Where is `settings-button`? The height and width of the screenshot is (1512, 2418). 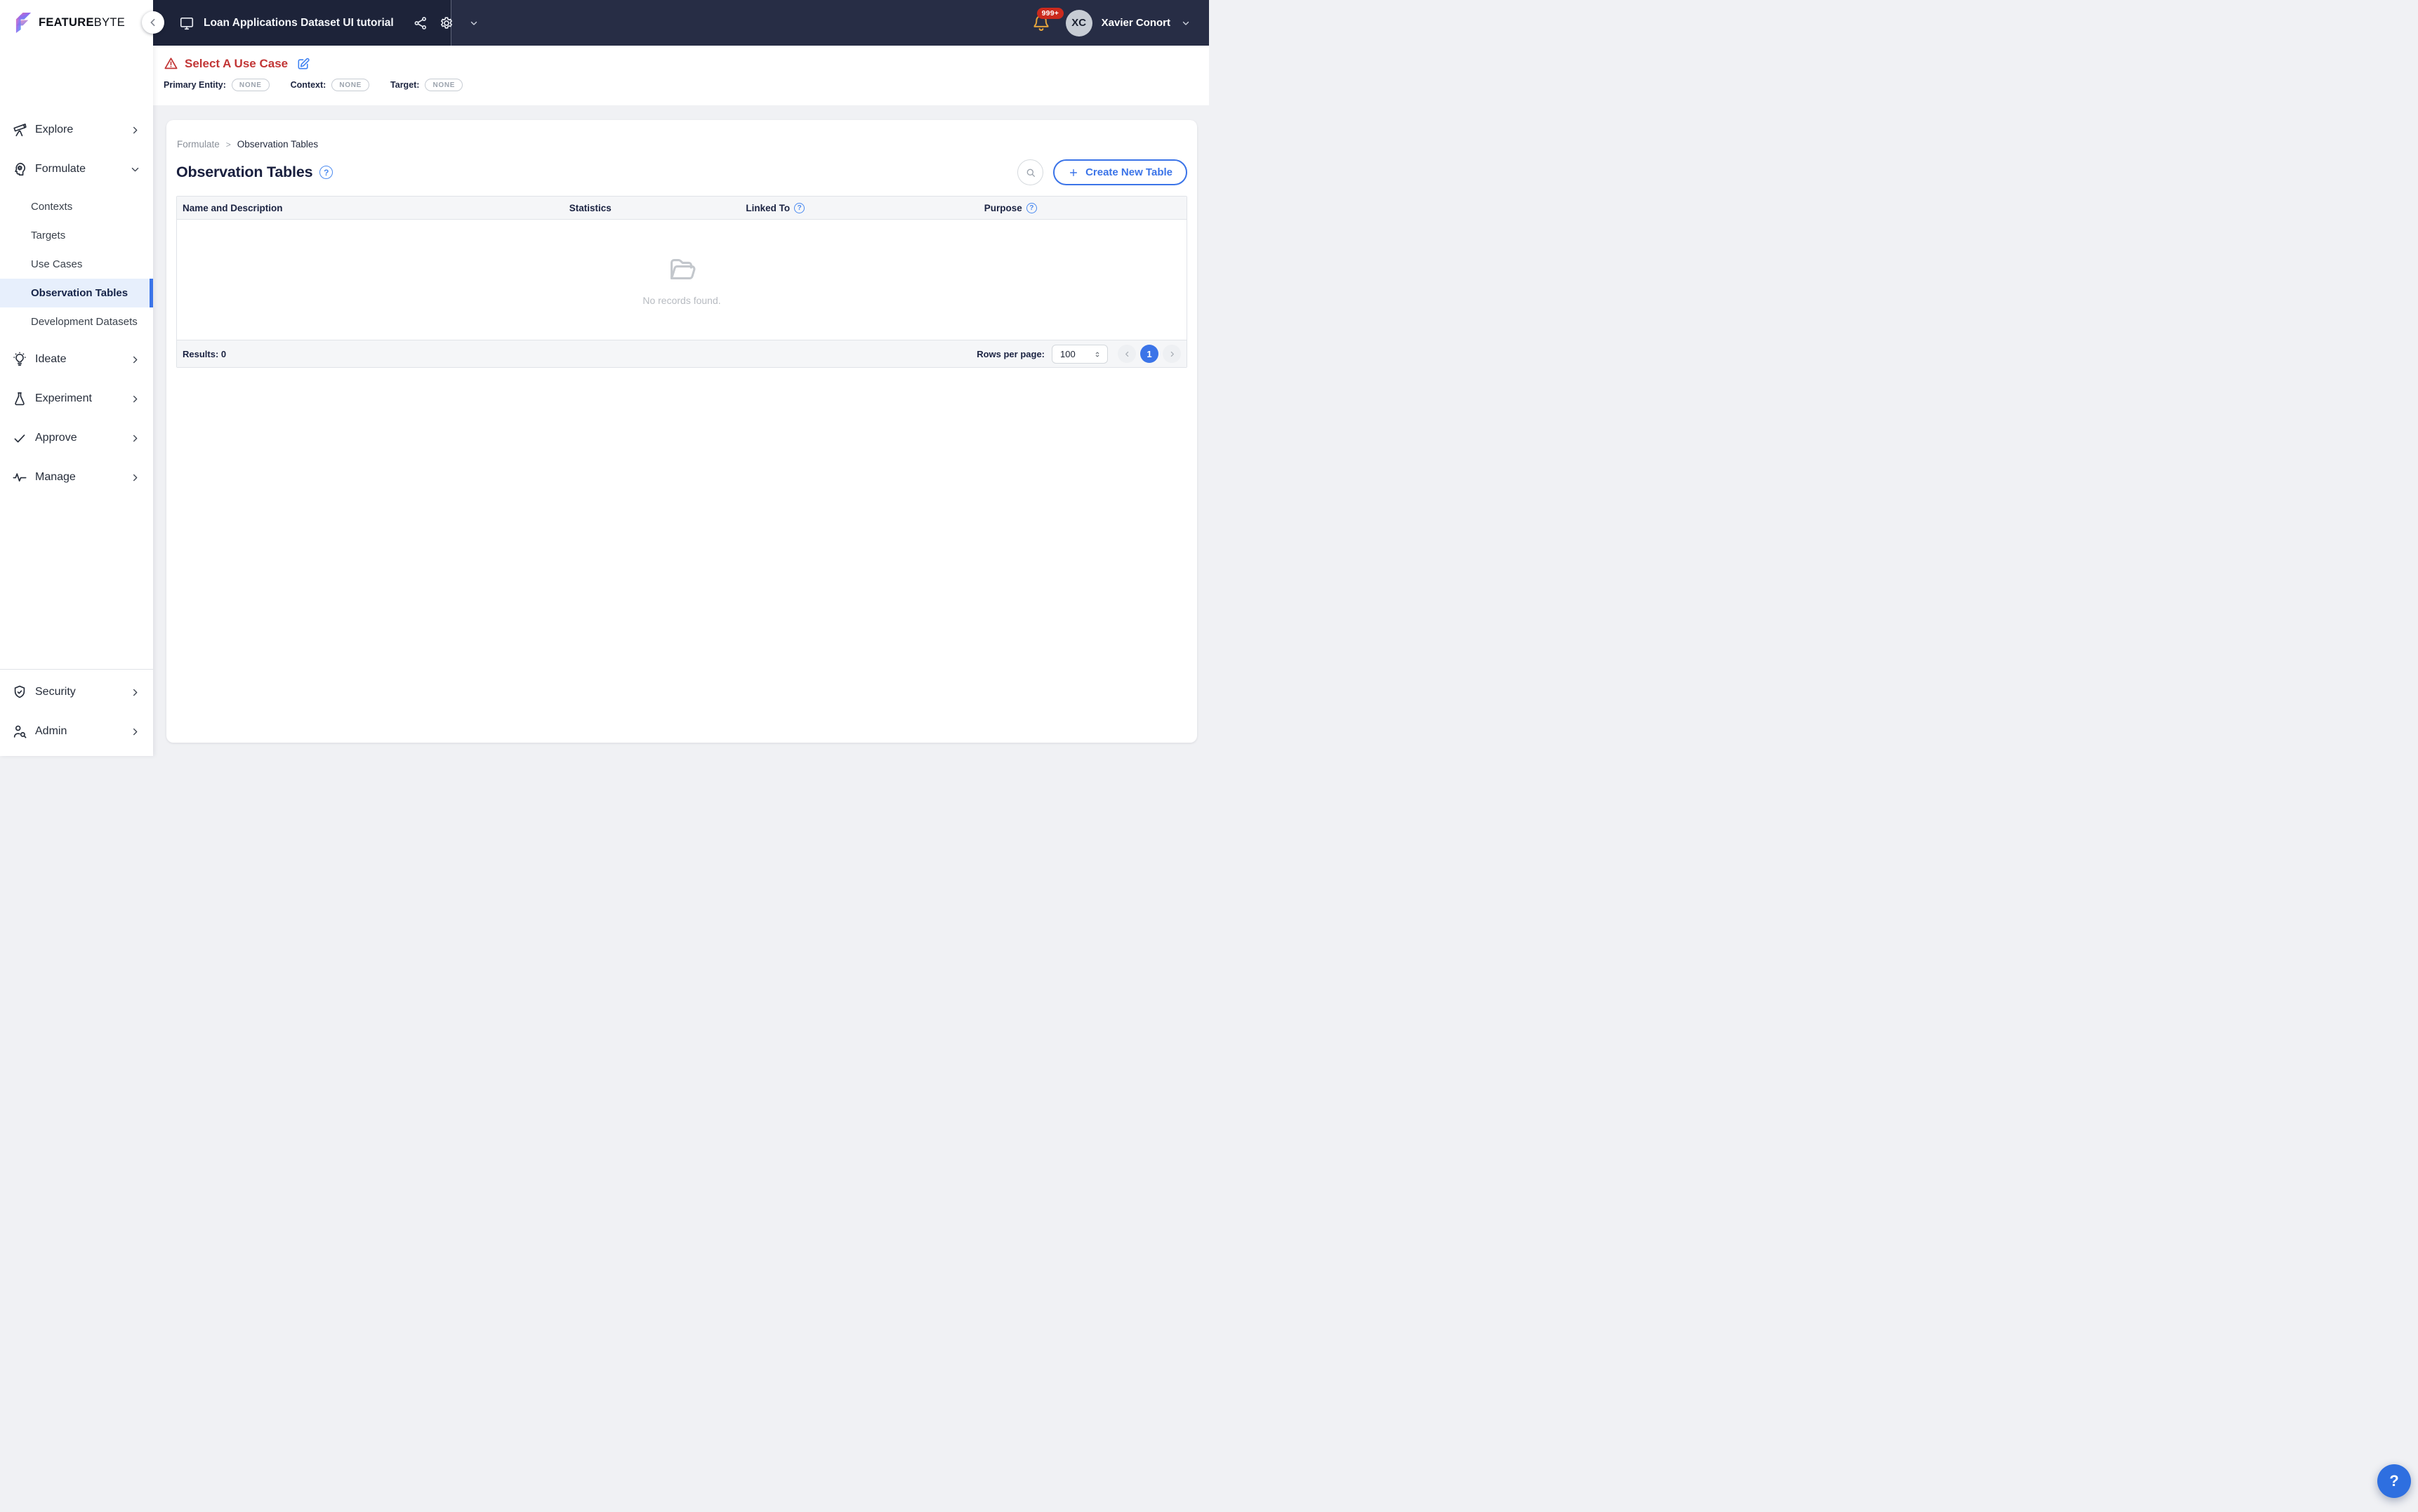 settings-button is located at coordinates (446, 23).